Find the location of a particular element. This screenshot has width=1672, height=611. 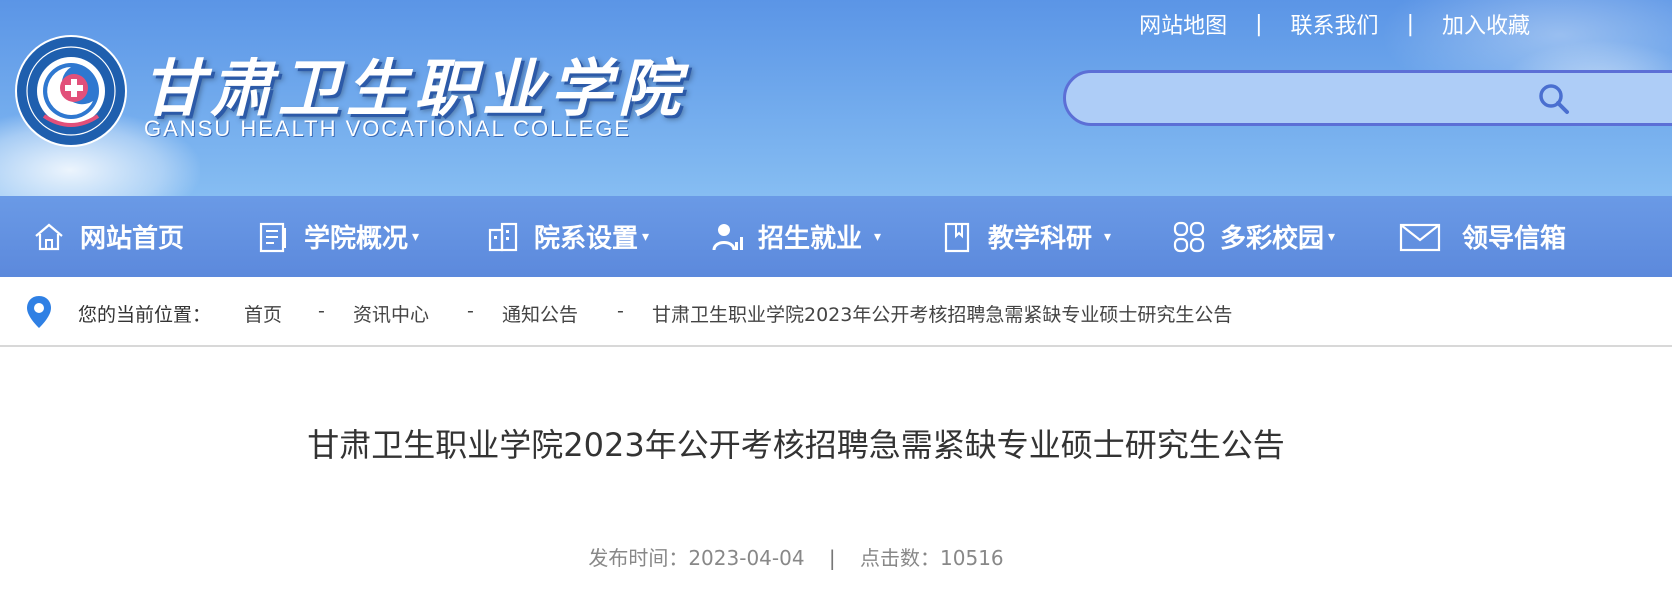

nav-item-leader-mailbox: 领导信箱 is located at coordinates (1482, 236).